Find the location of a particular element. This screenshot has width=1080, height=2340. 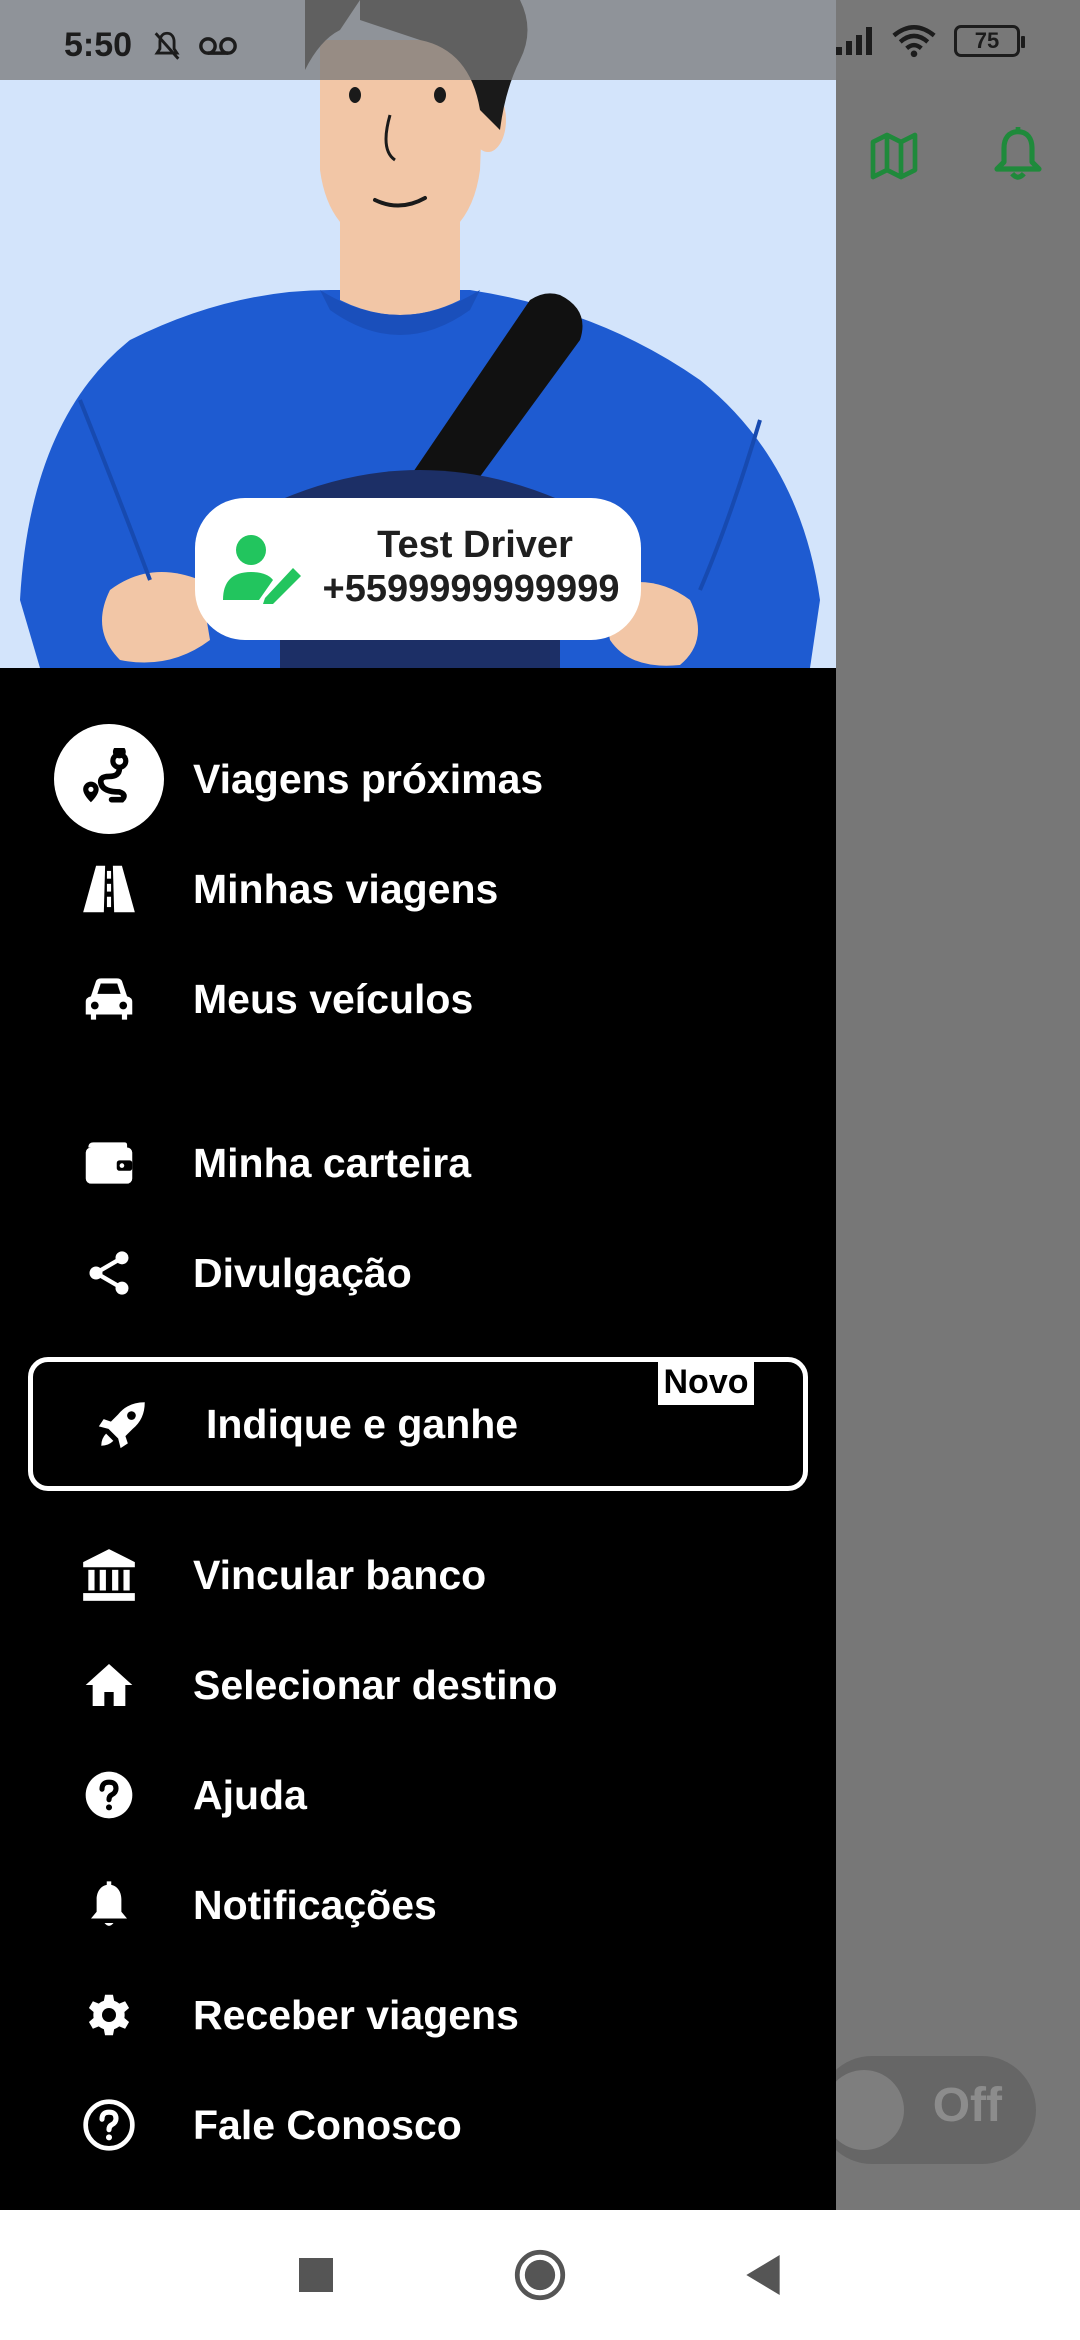

bank-icon is located at coordinates (109, 1575).